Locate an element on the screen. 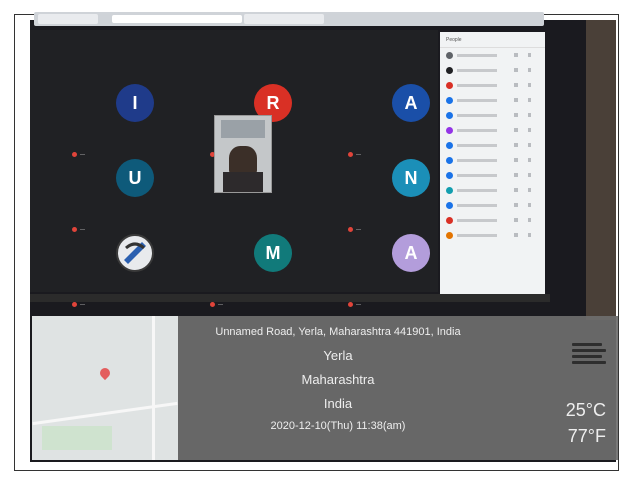  participant-tile: U — is located at coordinates (135, 189).